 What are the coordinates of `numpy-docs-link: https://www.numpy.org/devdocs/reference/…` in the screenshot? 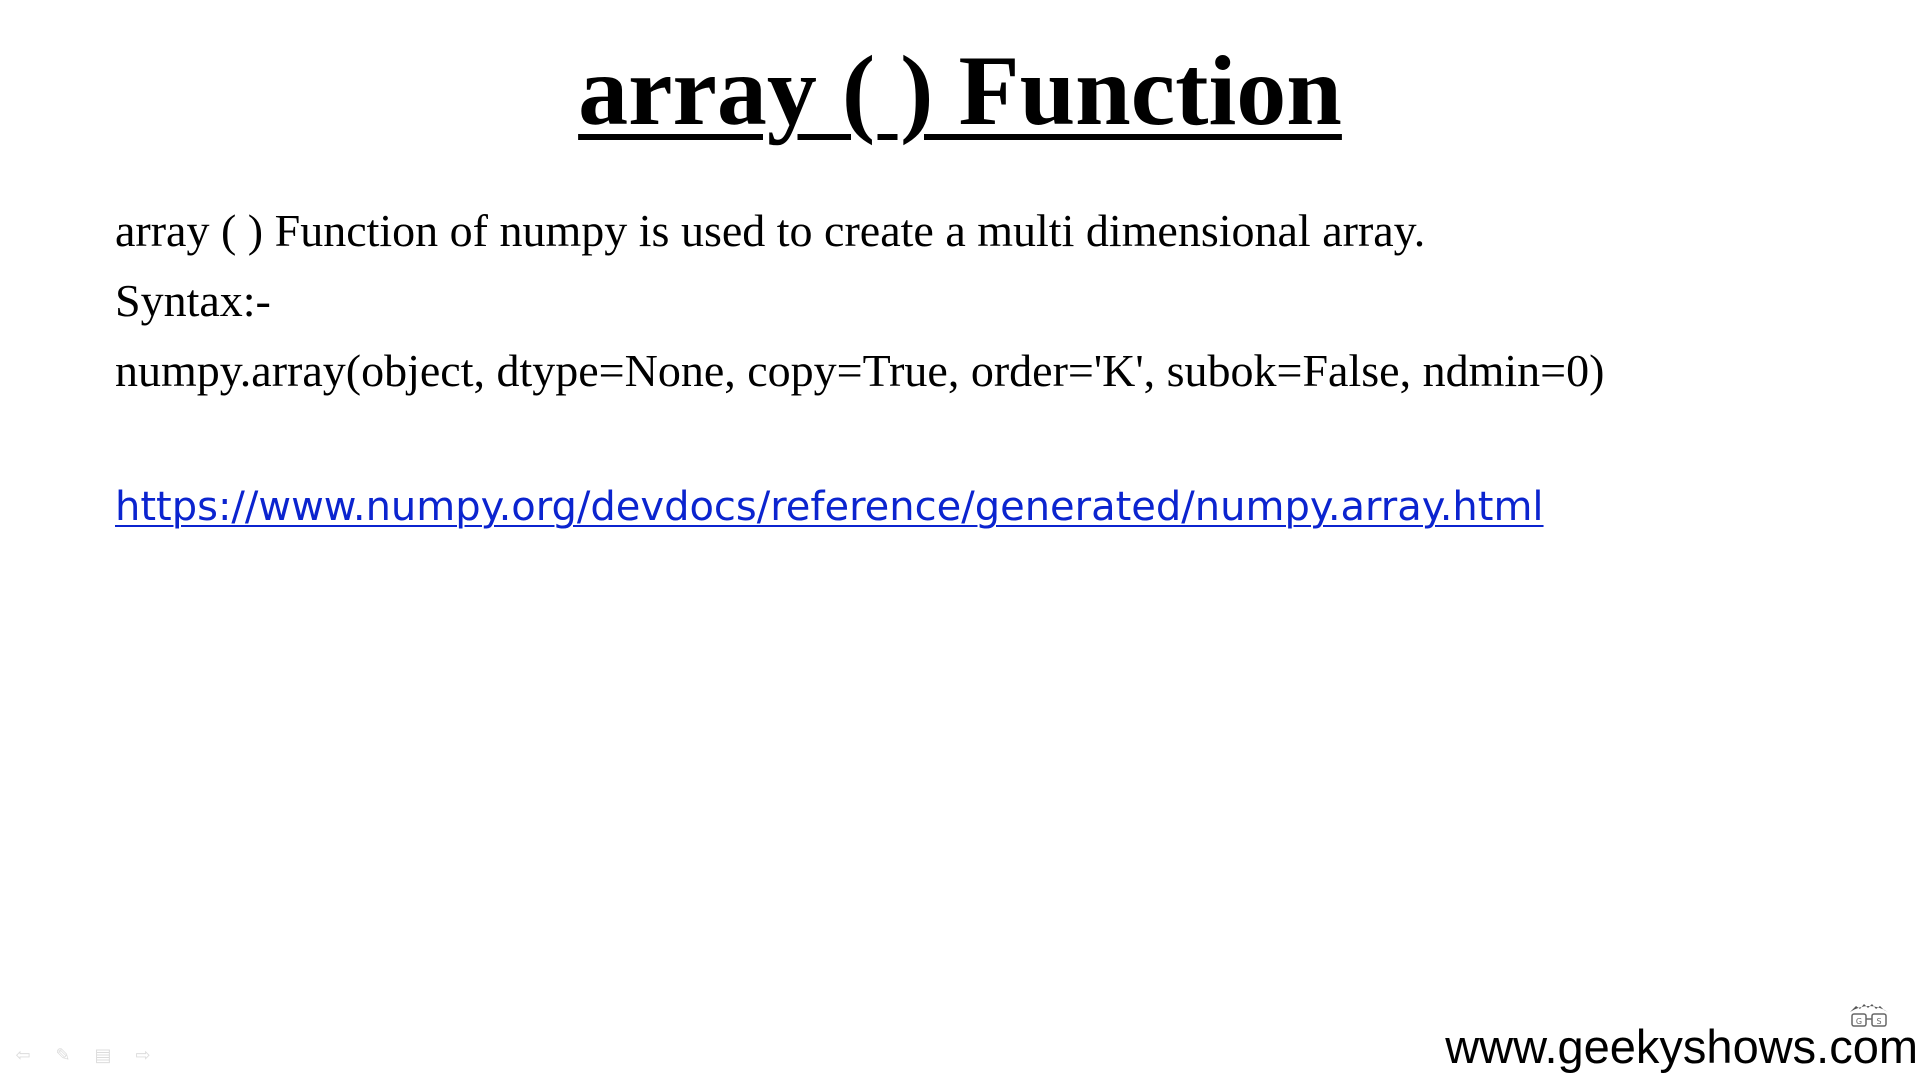 It's located at (829, 507).